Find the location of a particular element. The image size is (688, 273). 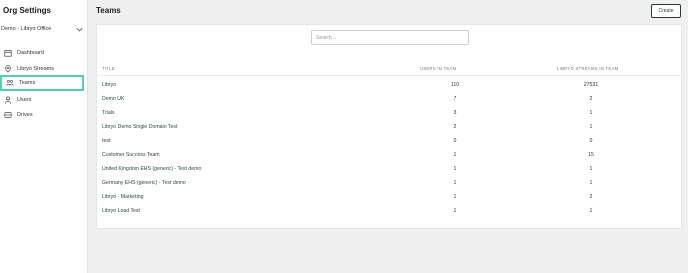

team-title-link: Libryo Load Test is located at coordinates (121, 211).